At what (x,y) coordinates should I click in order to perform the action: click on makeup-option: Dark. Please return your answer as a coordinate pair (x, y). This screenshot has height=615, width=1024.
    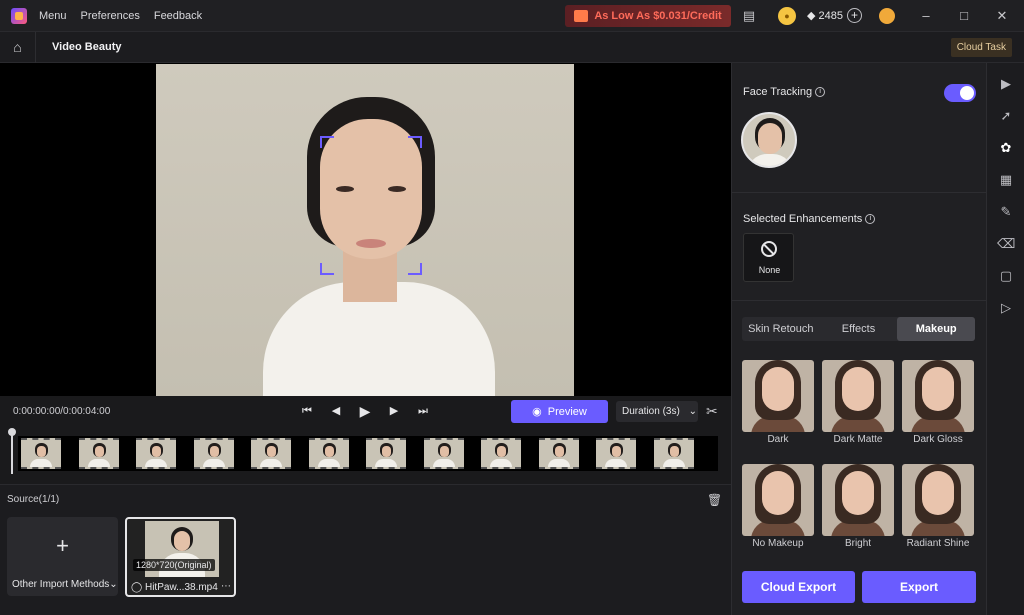
    Looking at the image, I should click on (778, 406).